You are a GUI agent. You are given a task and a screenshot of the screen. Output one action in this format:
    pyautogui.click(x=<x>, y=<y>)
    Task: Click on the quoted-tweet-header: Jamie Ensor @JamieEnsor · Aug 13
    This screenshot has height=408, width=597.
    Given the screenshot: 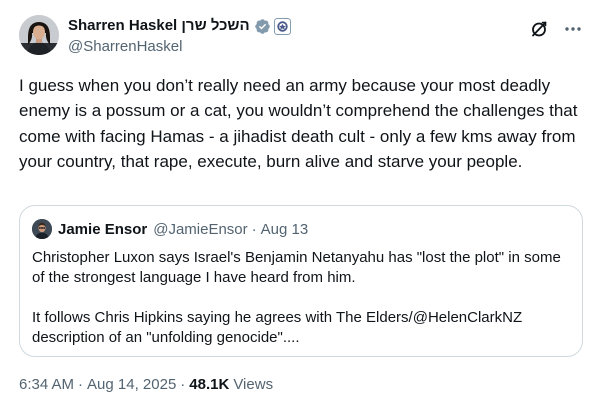 What is the action you would take?
    pyautogui.click(x=170, y=229)
    